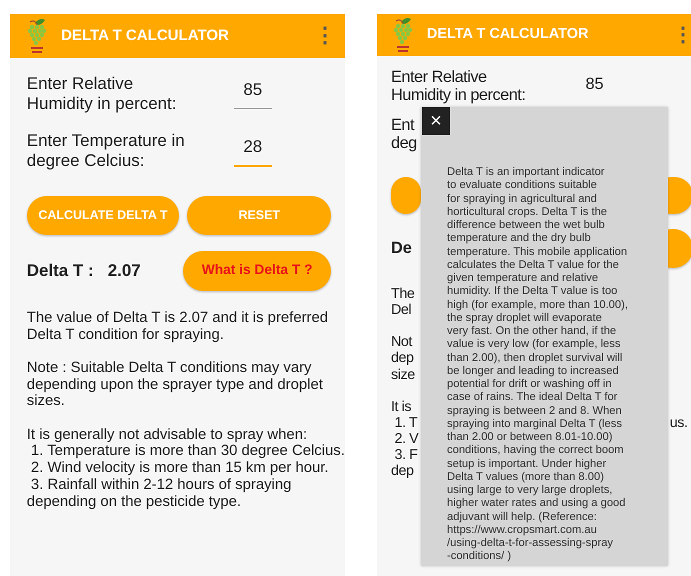 The height and width of the screenshot is (576, 691). I want to click on result-text: De, so click(401, 249).